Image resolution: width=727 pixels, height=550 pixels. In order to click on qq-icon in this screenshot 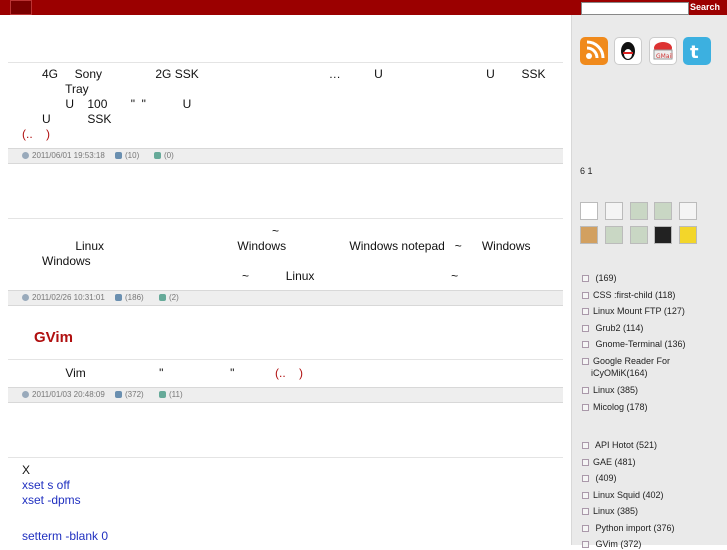, I will do `click(628, 51)`.